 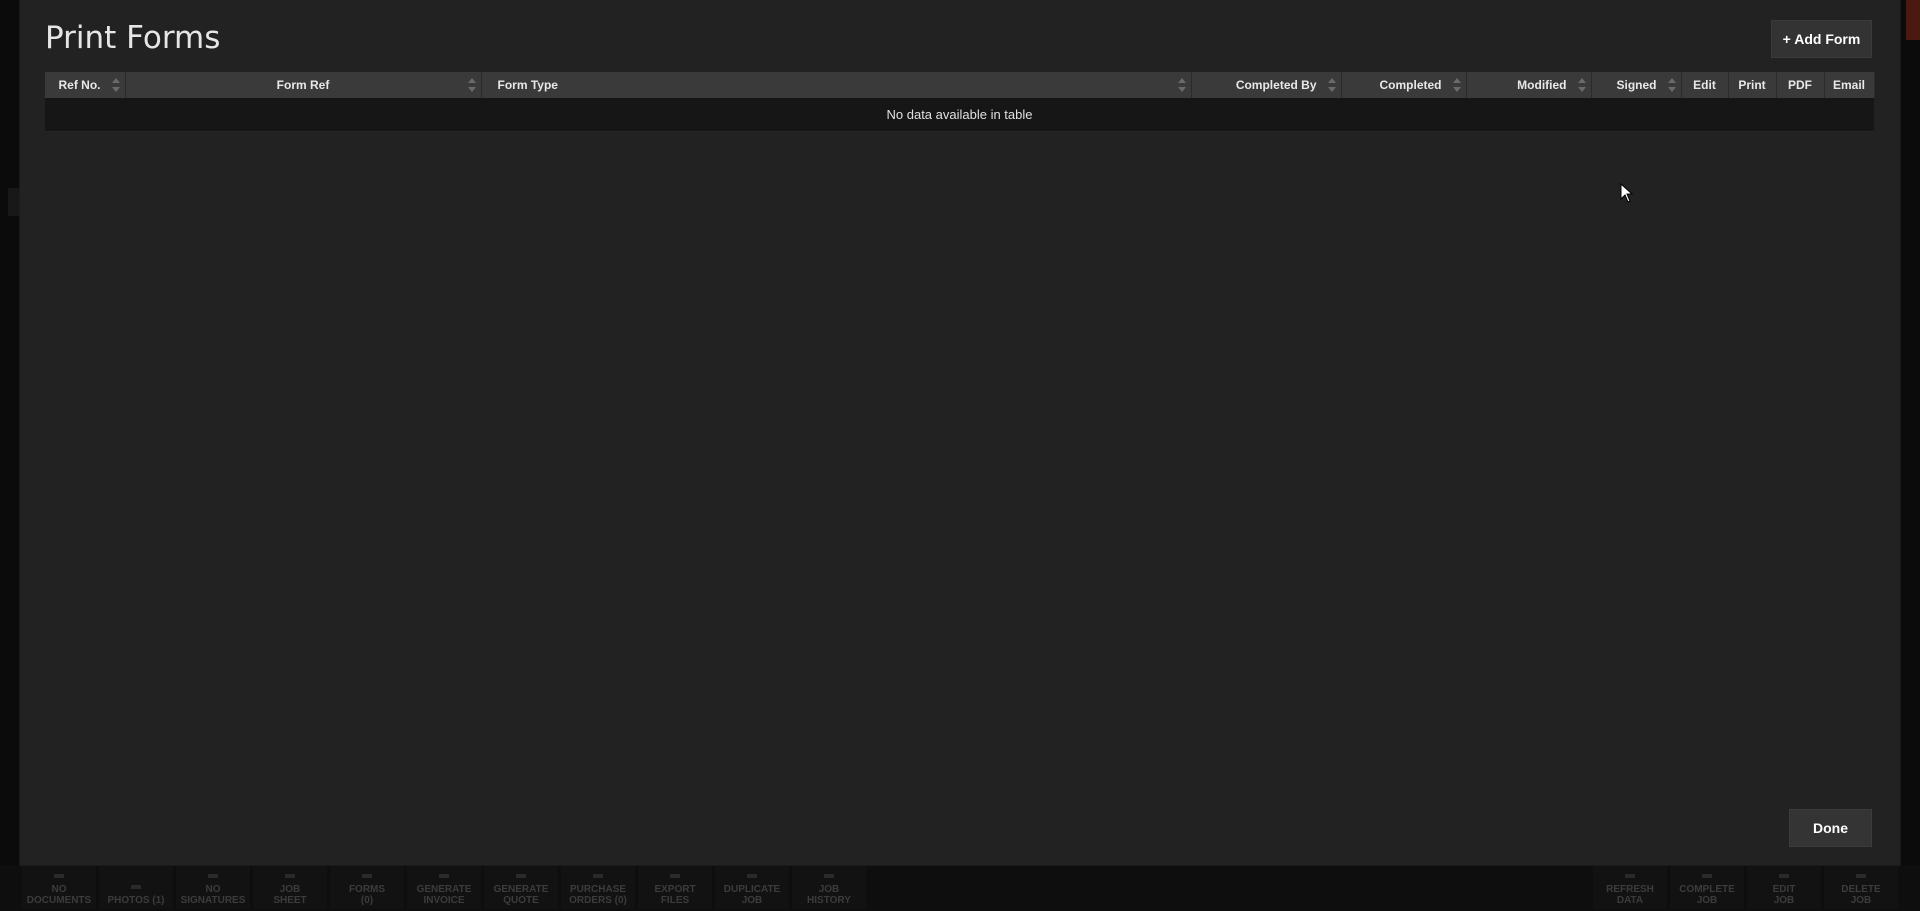 I want to click on toolbar-label-line1: PHOTOS (1), so click(x=136, y=900).